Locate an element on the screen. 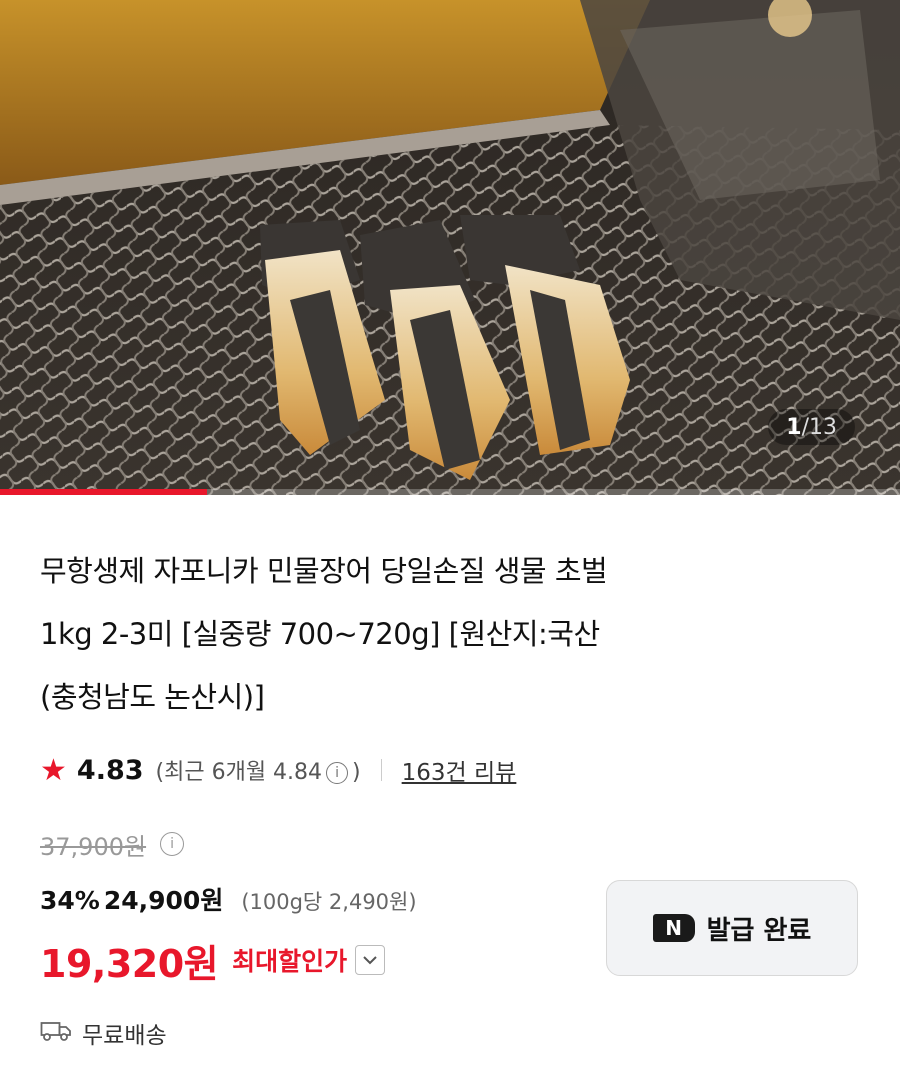 The image size is (900, 1075). shipping-label: 무료배송 is located at coordinates (124, 1036).